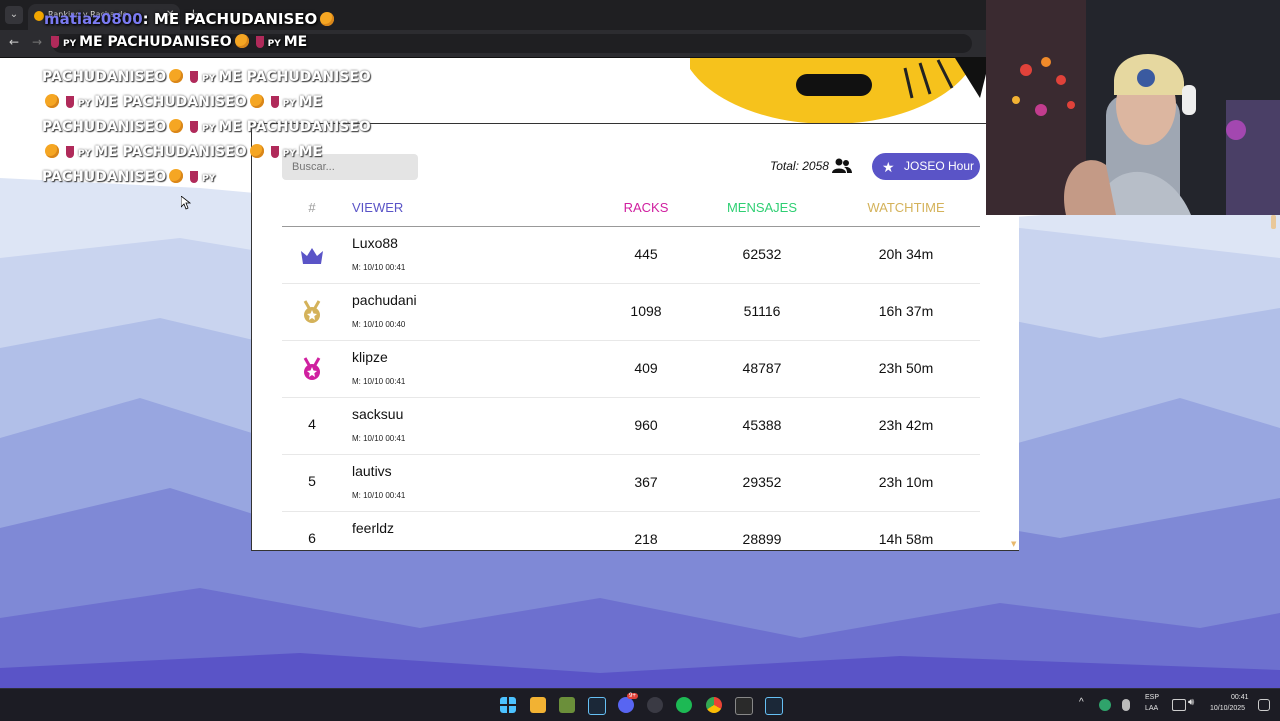  Describe the element at coordinates (1126, 705) in the screenshot. I see `microphone-icon` at that location.